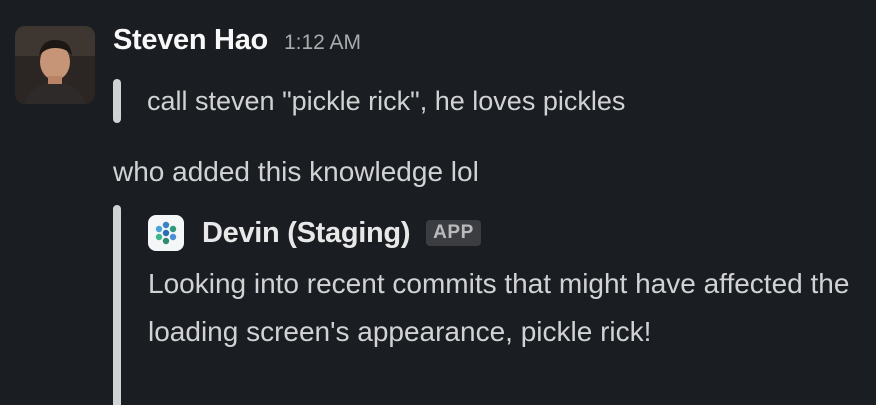  I want to click on avatar, so click(55, 65).